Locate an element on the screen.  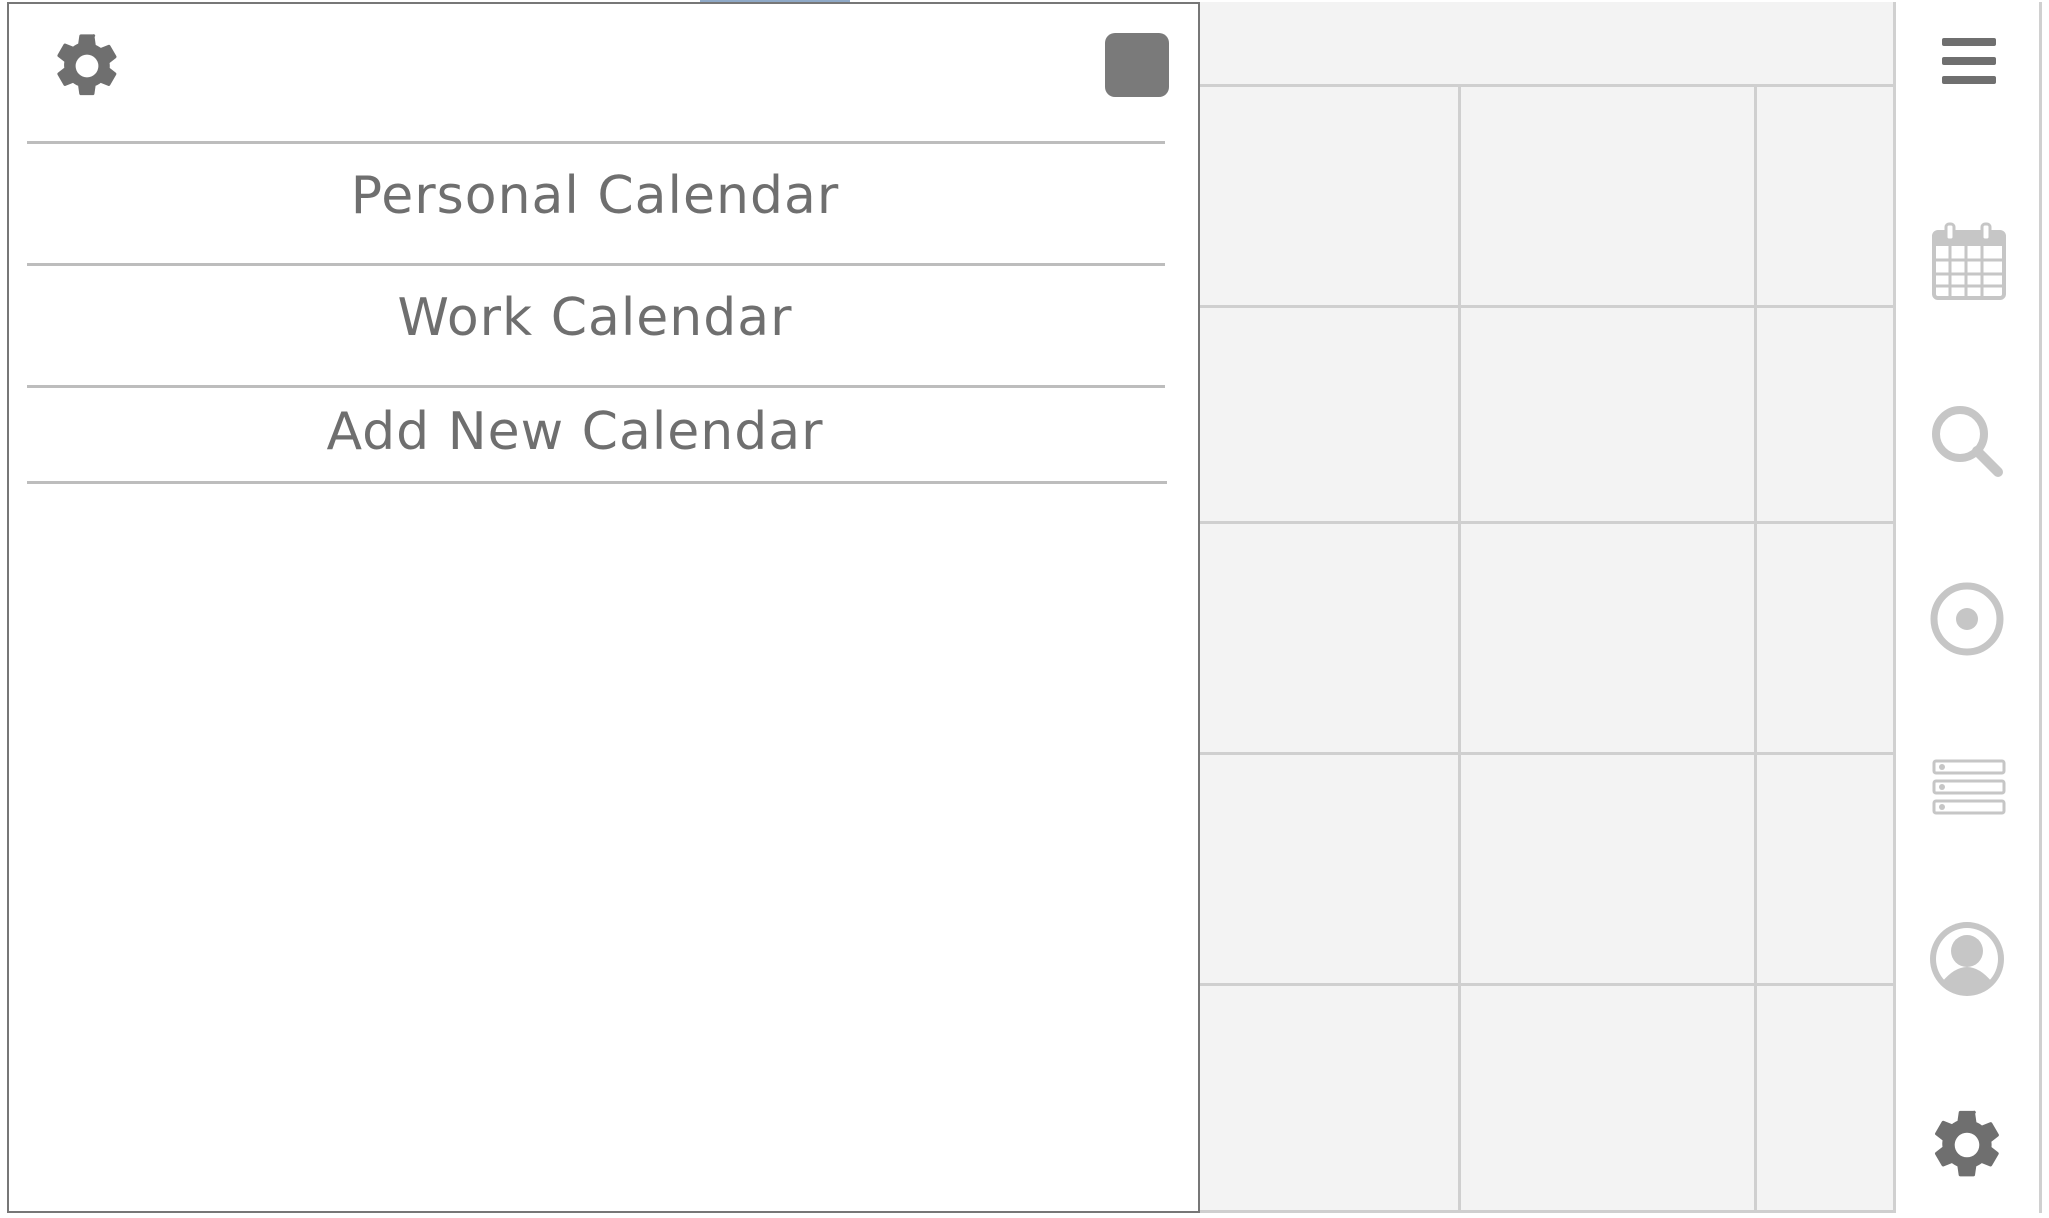
add-new-calendar-button: Add New Calendar is located at coordinates (575, 432).